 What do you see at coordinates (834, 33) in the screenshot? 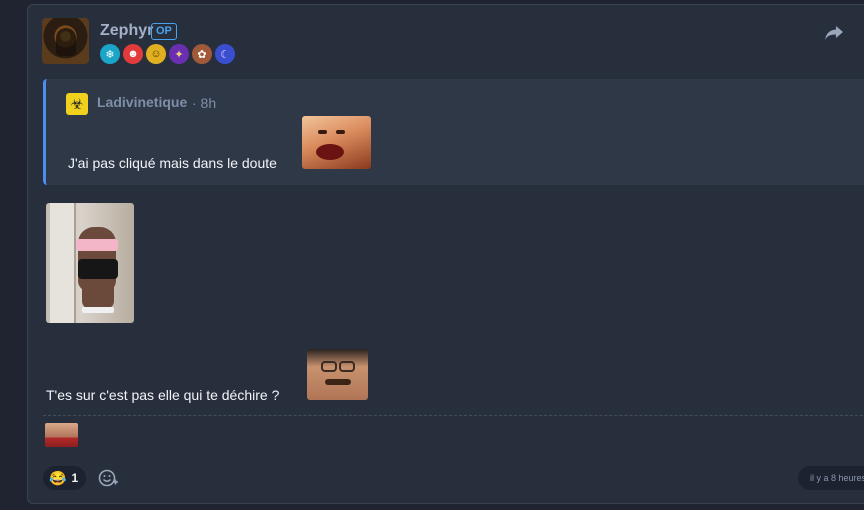
I see `share-icon` at bounding box center [834, 33].